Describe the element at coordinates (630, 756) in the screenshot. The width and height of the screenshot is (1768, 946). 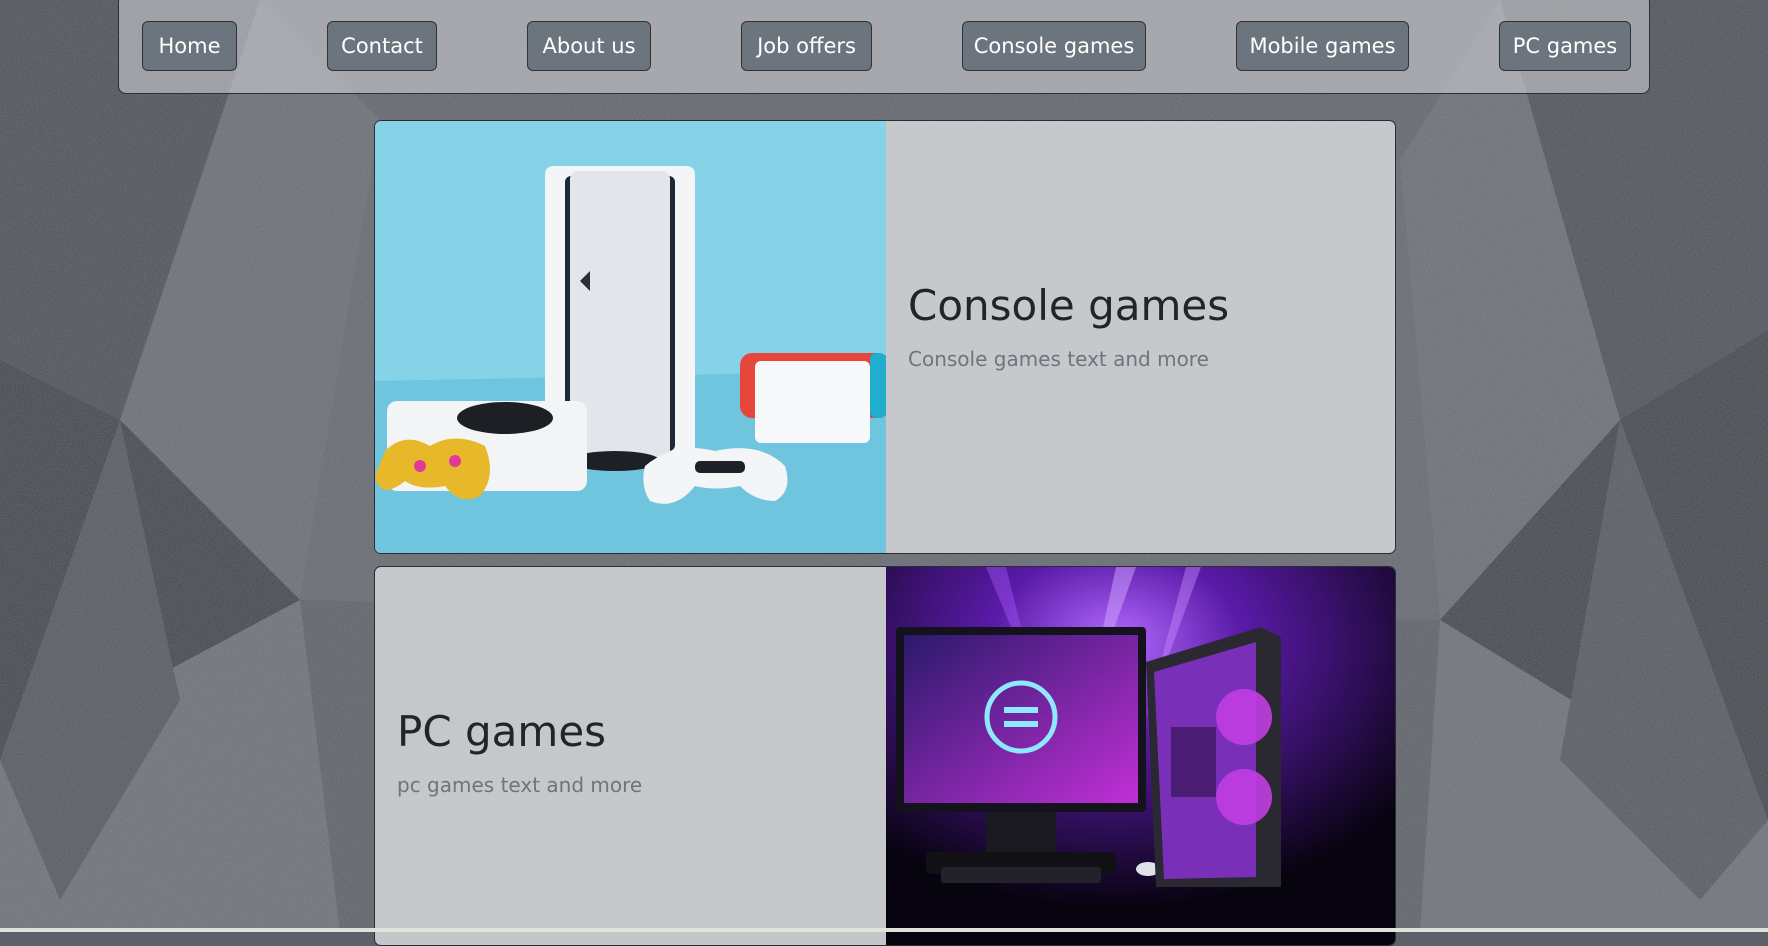
I see `pc-games-text-panel: PC games pc games text and more` at that location.